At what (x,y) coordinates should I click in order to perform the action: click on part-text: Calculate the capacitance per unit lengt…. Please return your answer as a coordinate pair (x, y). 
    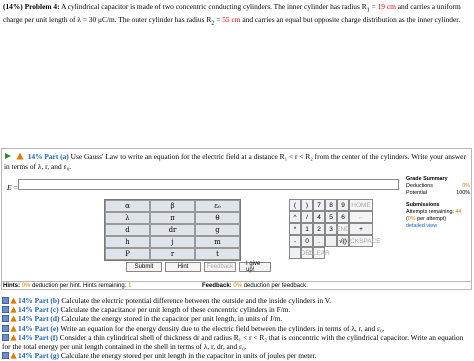
    Looking at the image, I should click on (175, 310).